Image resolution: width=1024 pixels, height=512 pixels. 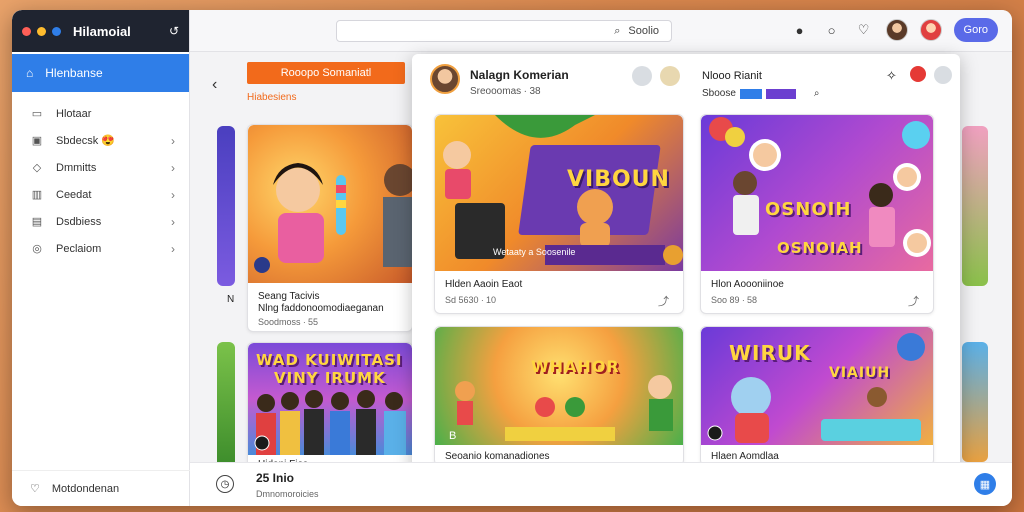 What do you see at coordinates (643, 31) in the screenshot?
I see `search-label: Soolio` at bounding box center [643, 31].